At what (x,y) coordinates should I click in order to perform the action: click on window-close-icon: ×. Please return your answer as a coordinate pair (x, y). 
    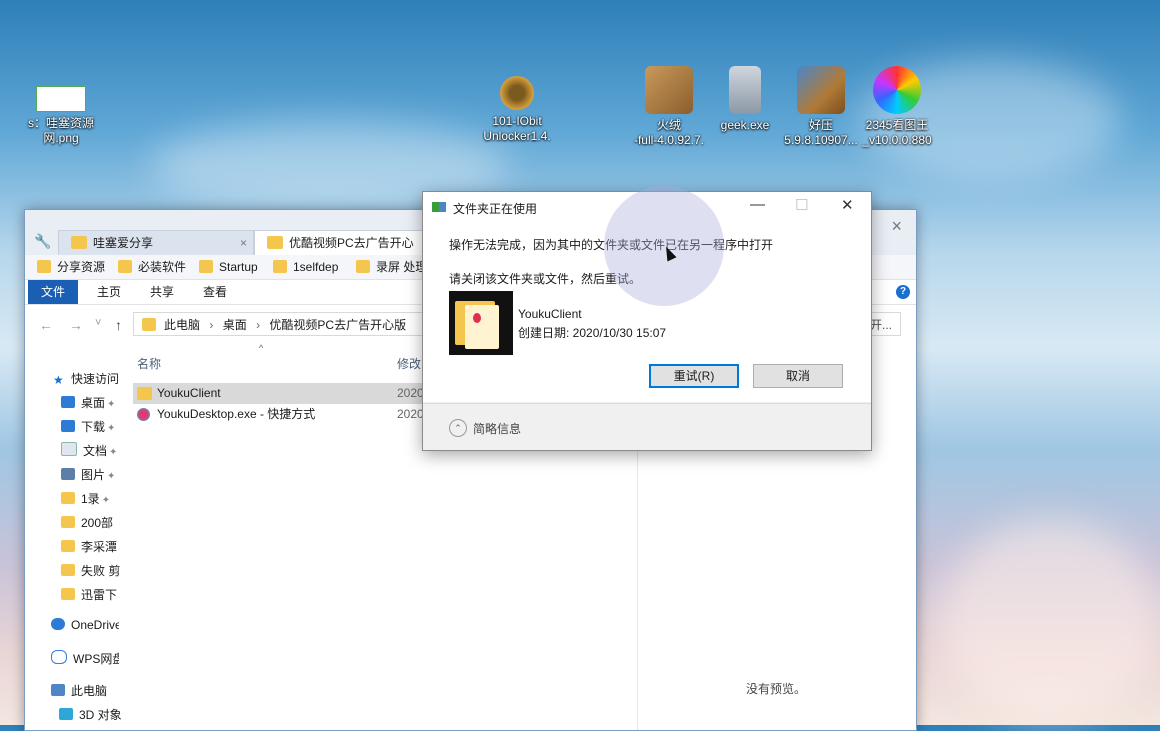
    Looking at the image, I should click on (896, 226).